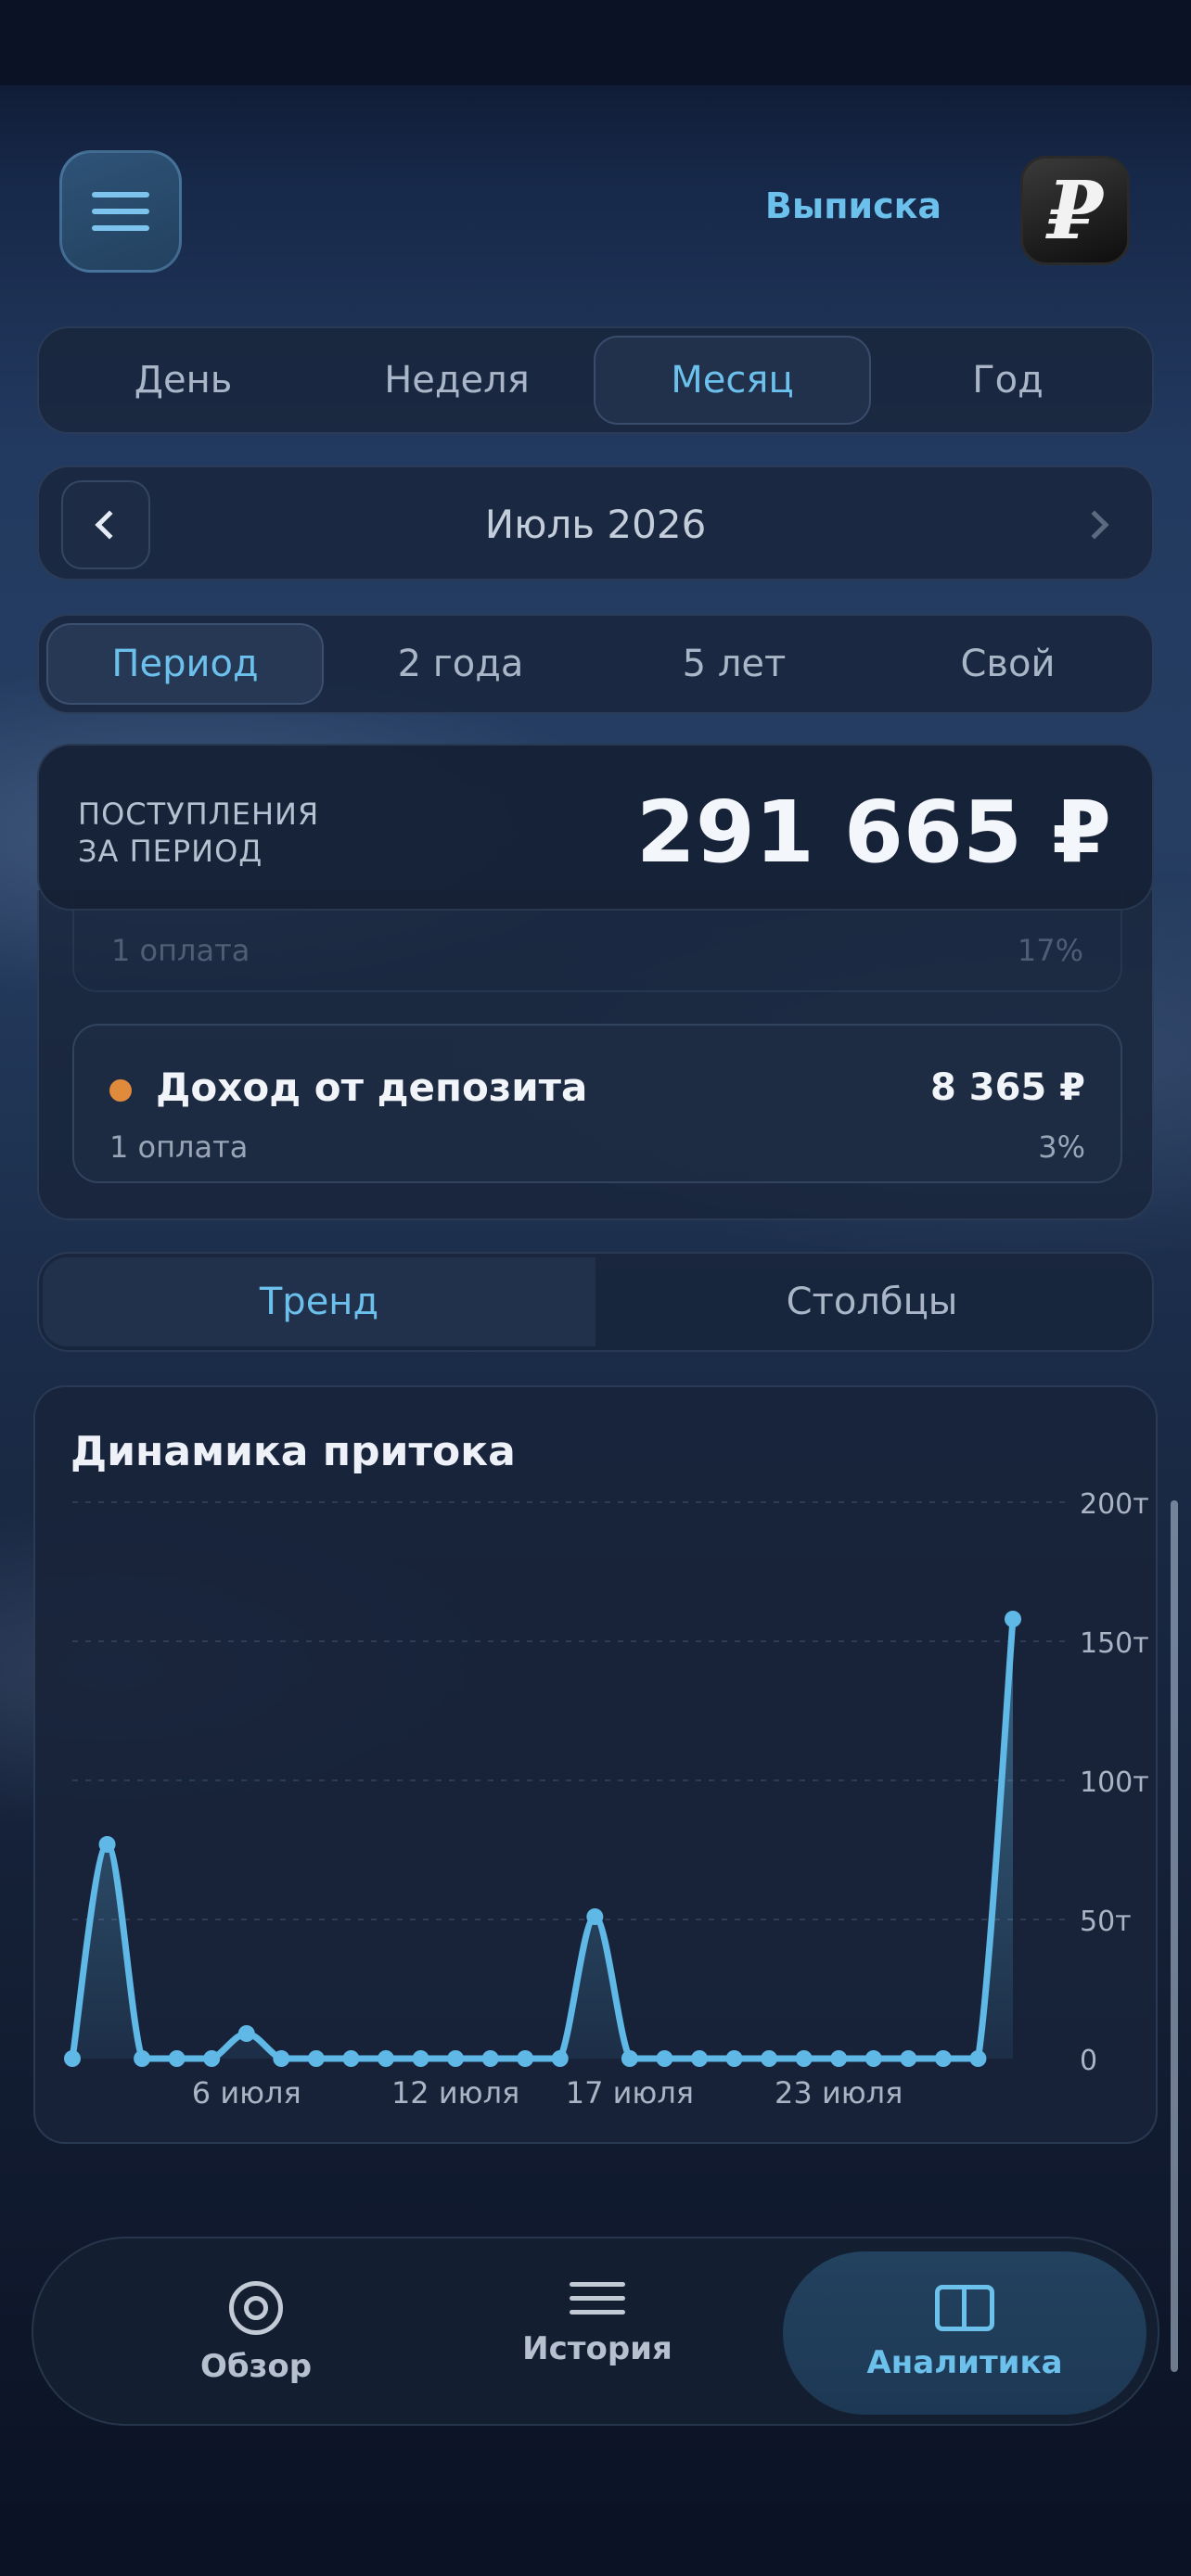 This screenshot has height=2576, width=1191. I want to click on chart-view-toggle: Тренд Столбцы, so click(595, 1302).